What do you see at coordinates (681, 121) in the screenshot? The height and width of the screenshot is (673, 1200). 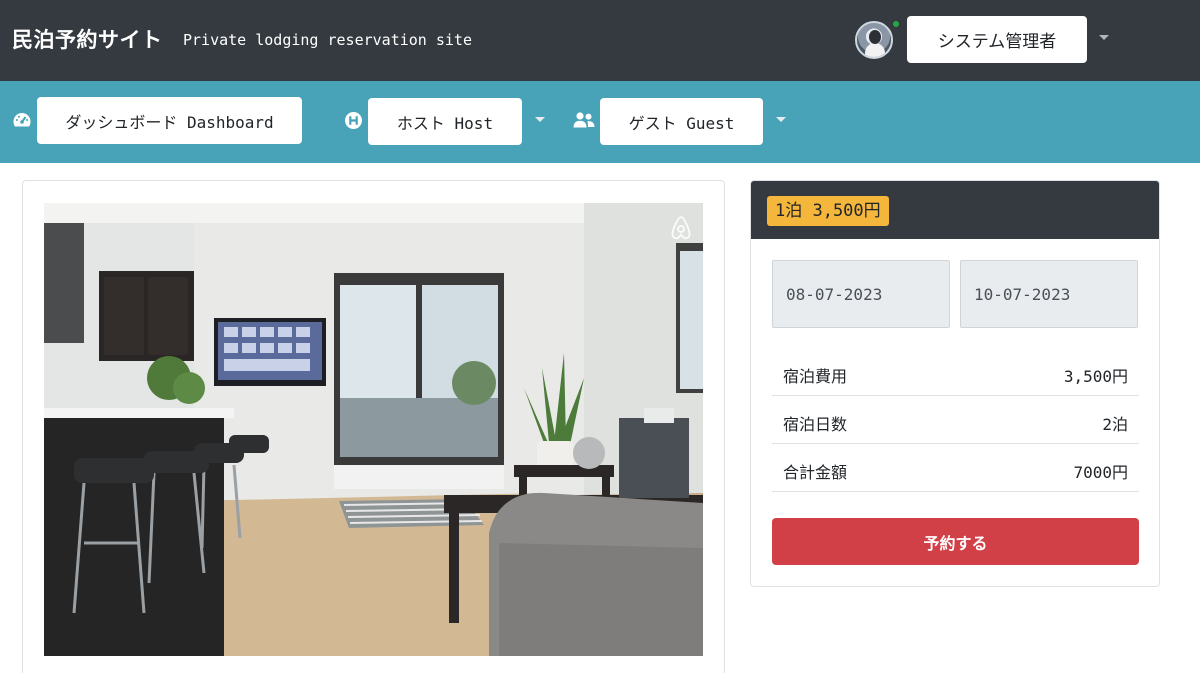 I see `nav-guest-button: ゲスト Guest` at bounding box center [681, 121].